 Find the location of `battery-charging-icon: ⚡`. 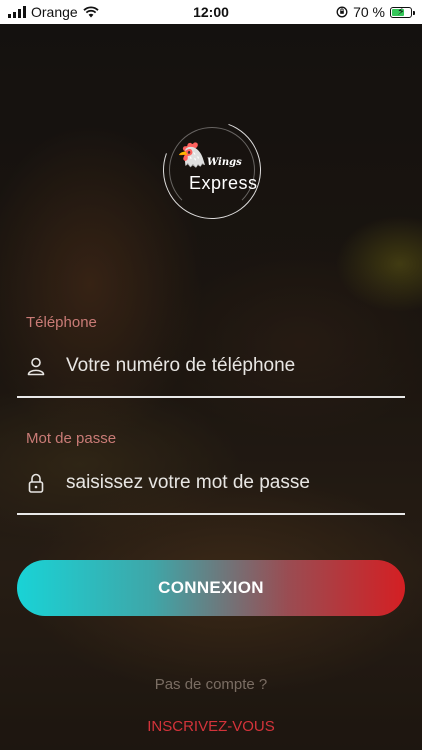

battery-charging-icon: ⚡ is located at coordinates (402, 11).